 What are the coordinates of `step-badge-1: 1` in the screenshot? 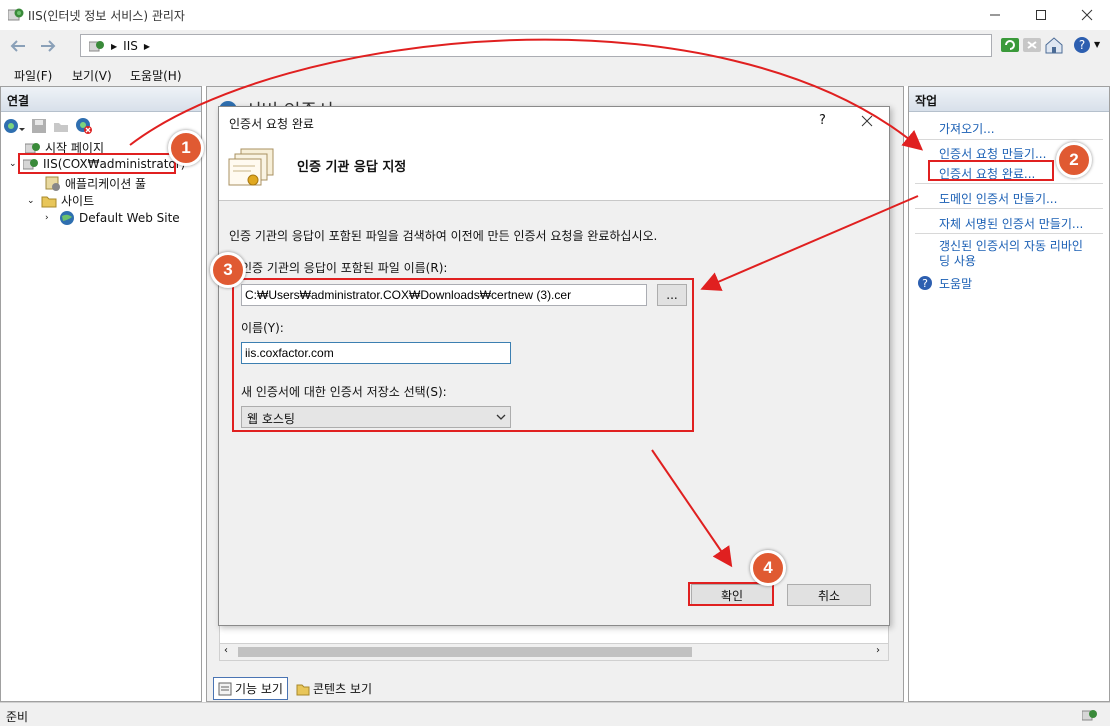 It's located at (186, 148).